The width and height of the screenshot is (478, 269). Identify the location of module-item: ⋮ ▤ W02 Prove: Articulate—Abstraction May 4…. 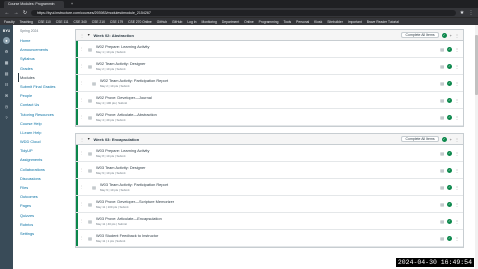
(269, 117).